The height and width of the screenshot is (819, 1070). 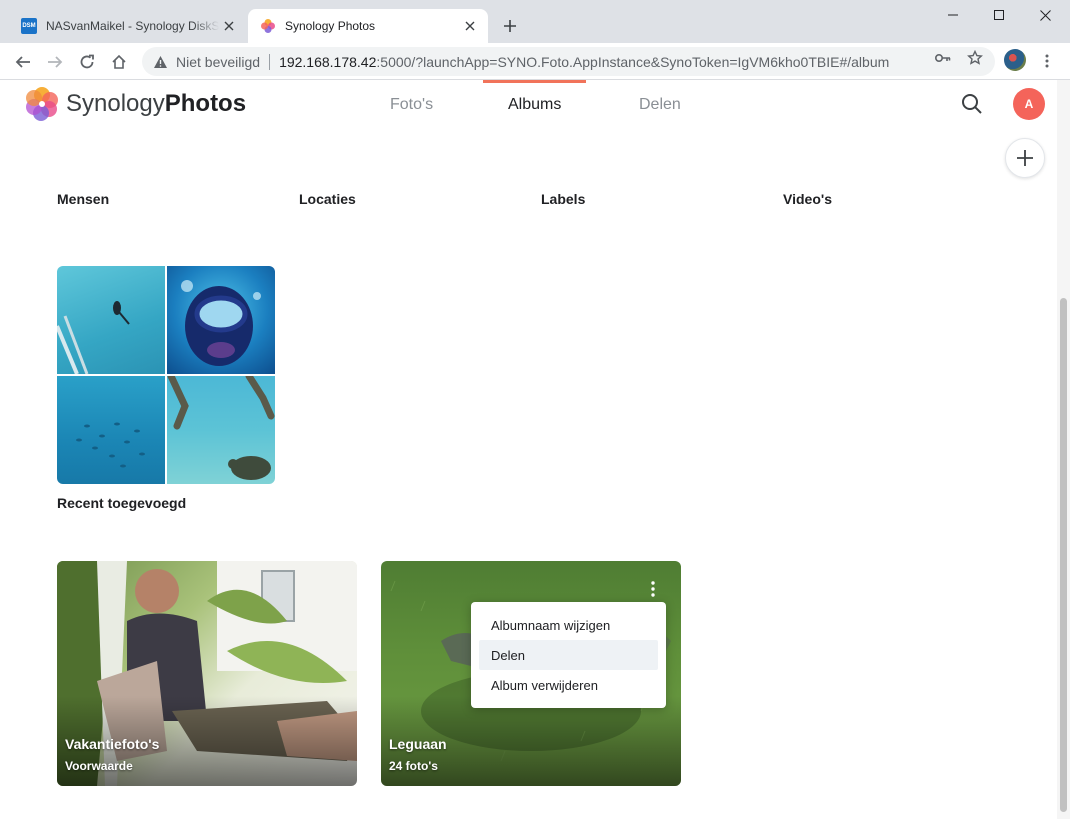 I want to click on app-brand: SynologyPhotos, so click(x=156, y=104).